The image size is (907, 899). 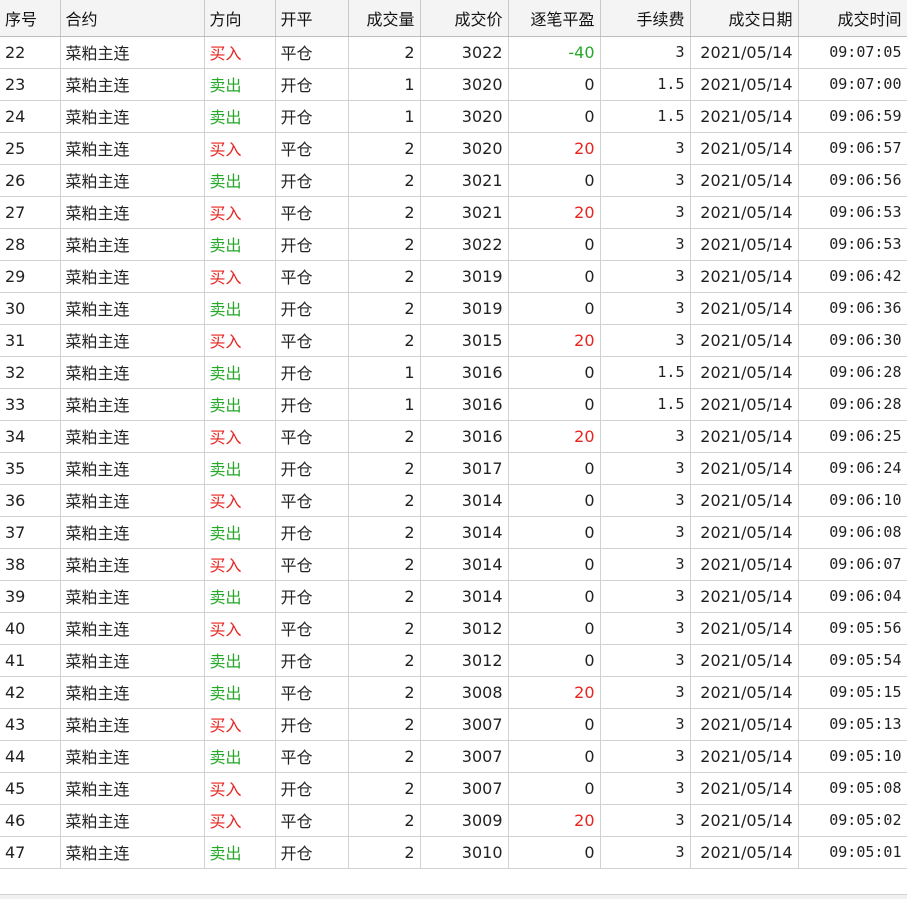 I want to click on table-row: 30 菜粕主连 卖出 开仓 2 3019 0 3 2021/05/14 09:06:36, so click(x=453, y=308).